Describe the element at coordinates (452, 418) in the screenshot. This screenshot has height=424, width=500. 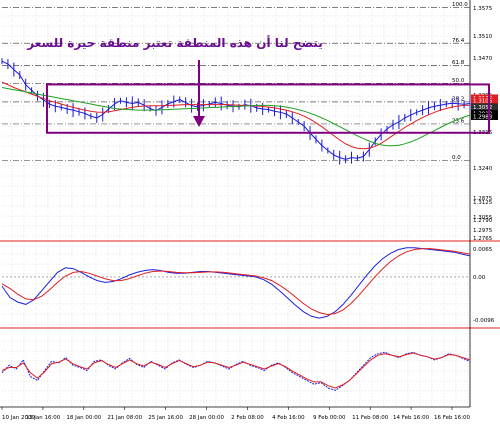
I see `x-tick-label: 16 Feb 16:00` at that location.